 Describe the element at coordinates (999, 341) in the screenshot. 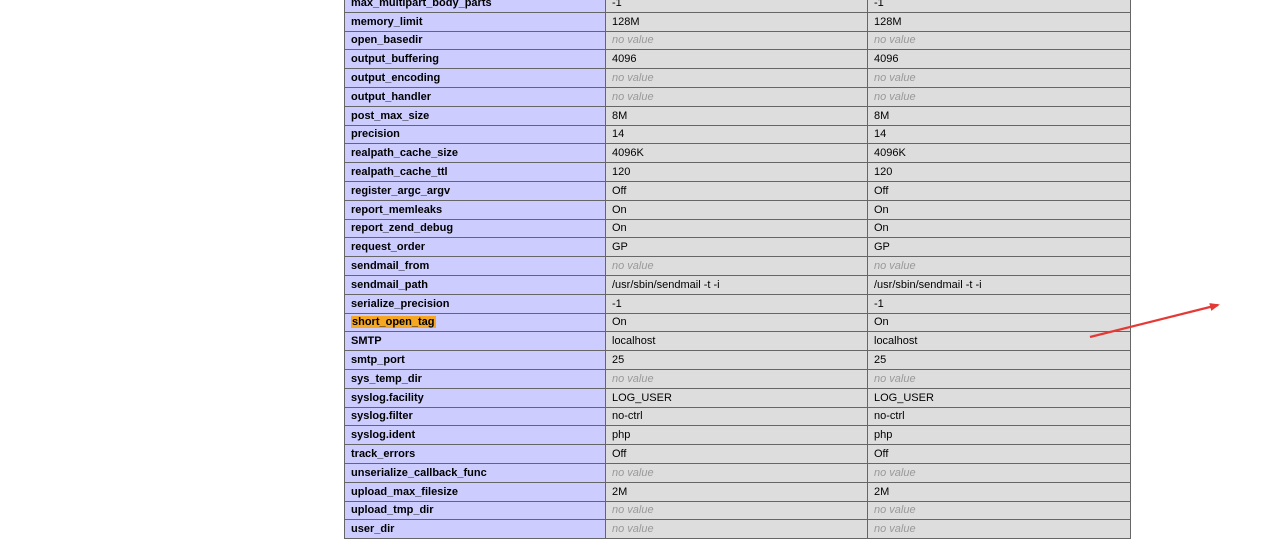

I see `master-value-cell: localhost` at that location.